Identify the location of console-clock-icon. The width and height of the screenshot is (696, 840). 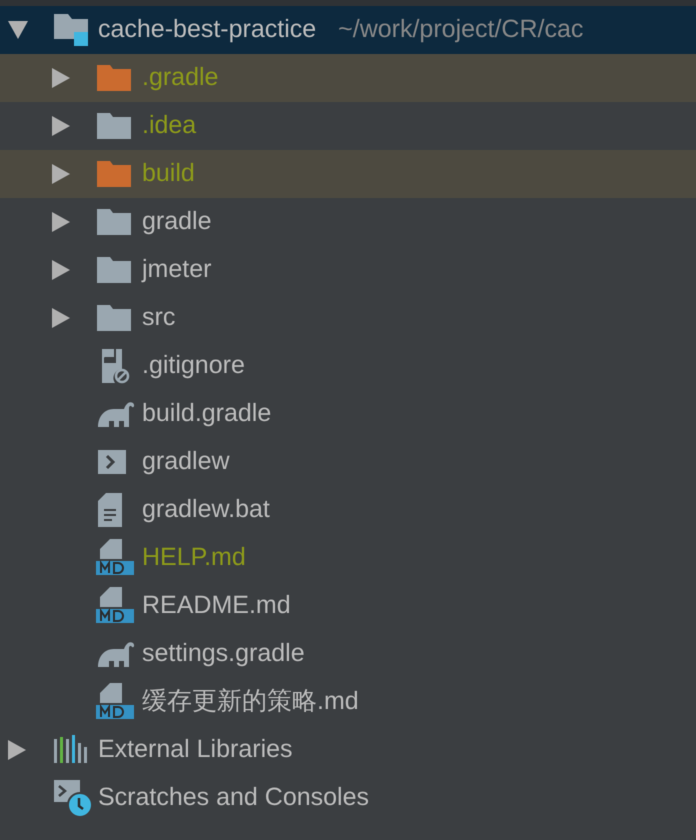
(73, 798).